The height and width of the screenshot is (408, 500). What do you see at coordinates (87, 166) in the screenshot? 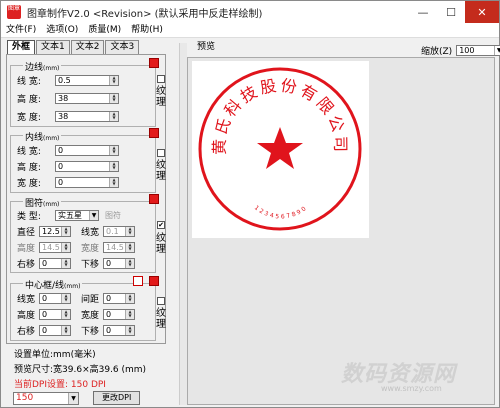
I see `inner-height-spinner: 0 ▲ ▼` at bounding box center [87, 166].